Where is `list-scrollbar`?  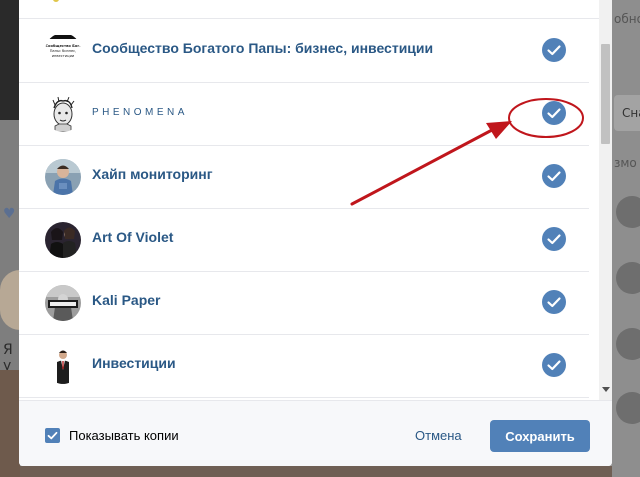
list-scrollbar is located at coordinates (605, 200).